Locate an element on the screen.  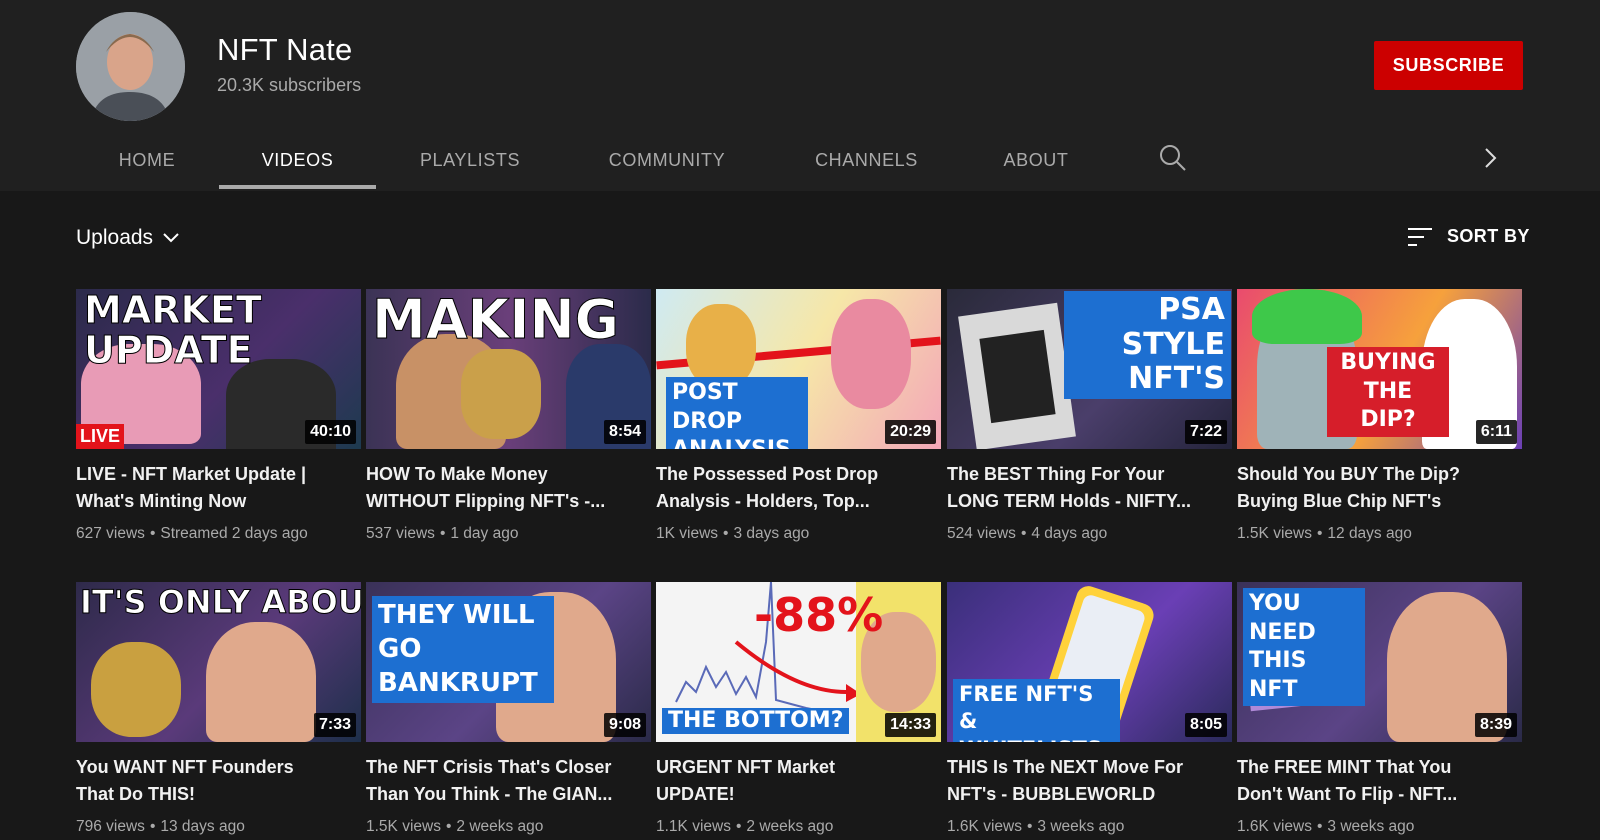
video-thumbnail: MAKING 8:54 is located at coordinates (508, 369).